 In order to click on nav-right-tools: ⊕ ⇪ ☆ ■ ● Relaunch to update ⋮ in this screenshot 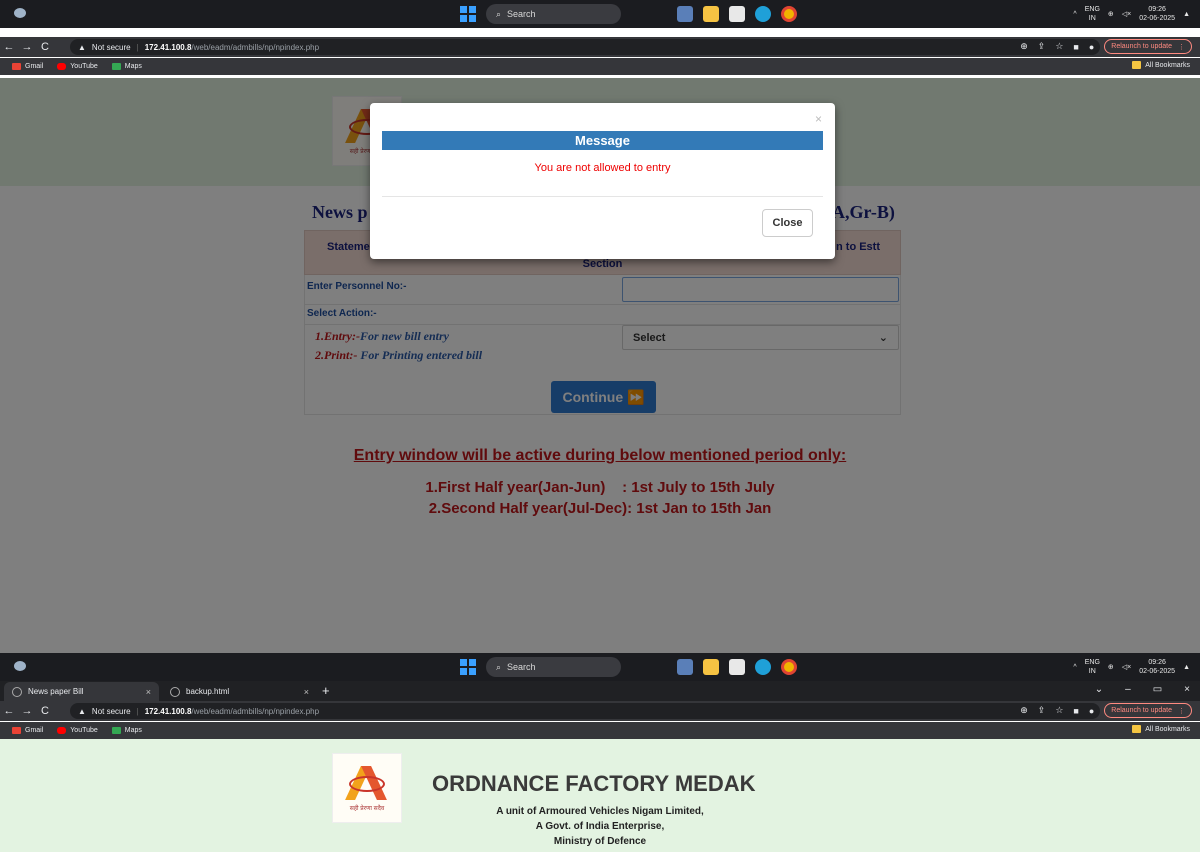, I will do `click(1106, 46)`.